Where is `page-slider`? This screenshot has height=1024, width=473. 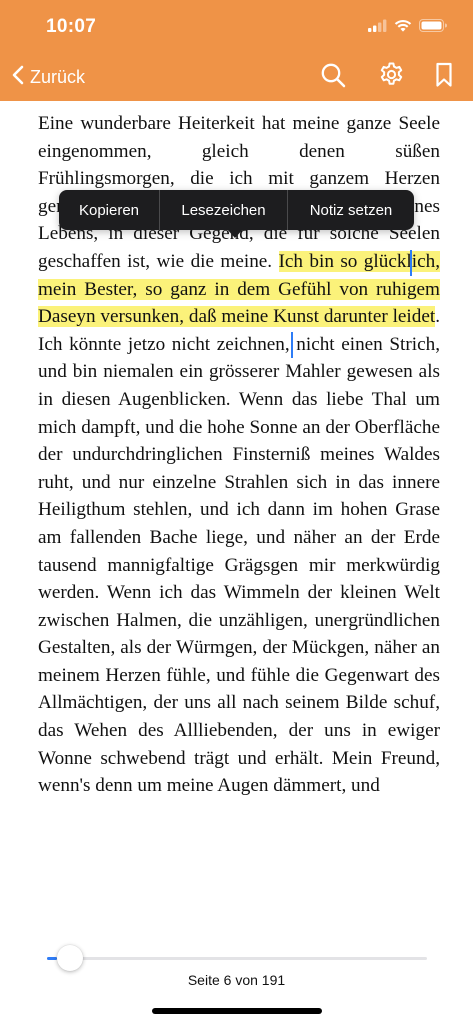
page-slider is located at coordinates (237, 958).